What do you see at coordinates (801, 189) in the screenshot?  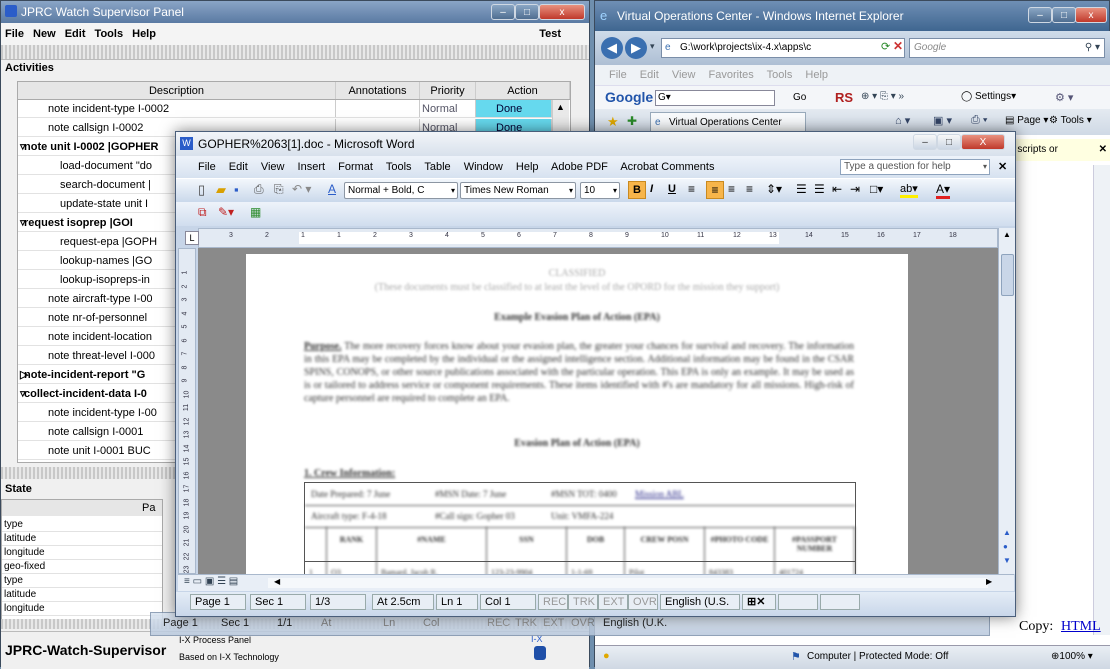 I see `numbering-icon: ☰` at bounding box center [801, 189].